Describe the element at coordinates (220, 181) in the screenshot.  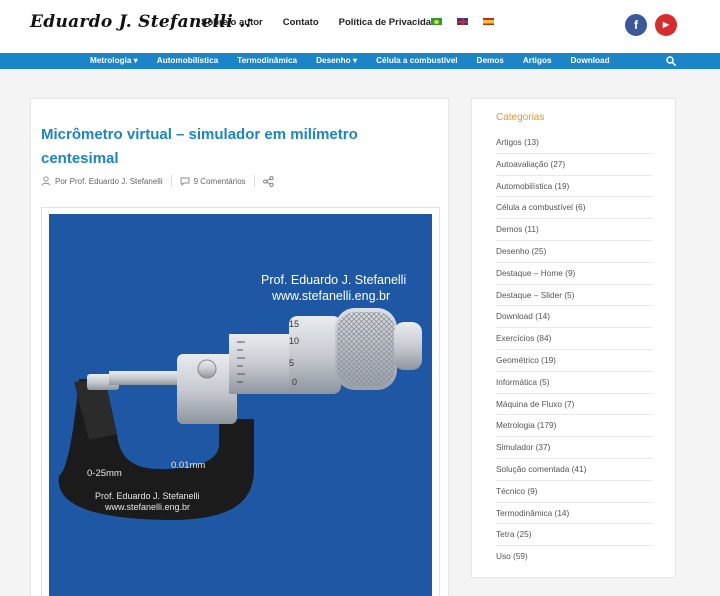
I see `post-comments: 9 Comentários` at that location.